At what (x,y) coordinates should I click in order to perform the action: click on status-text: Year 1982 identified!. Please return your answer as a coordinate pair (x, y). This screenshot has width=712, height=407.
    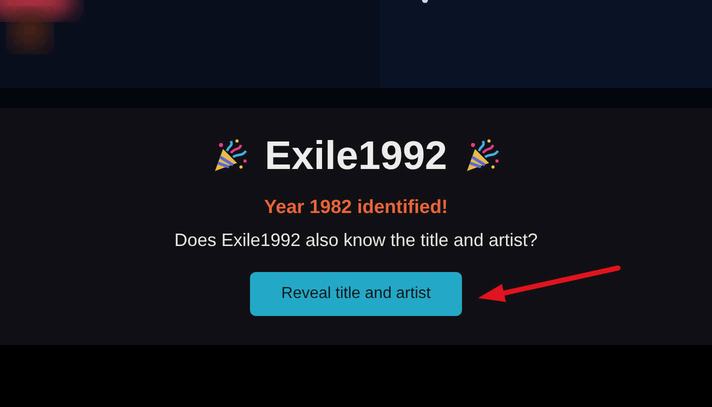
    Looking at the image, I should click on (356, 208).